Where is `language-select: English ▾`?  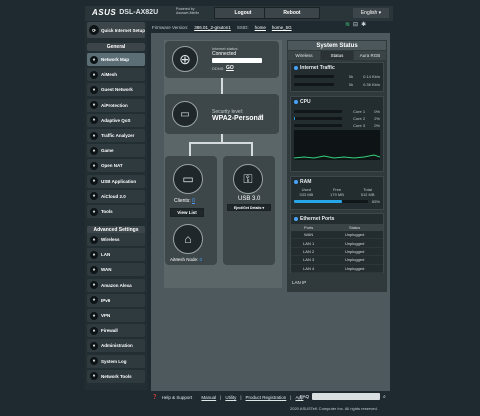
language-select: English ▾ is located at coordinates (371, 13).